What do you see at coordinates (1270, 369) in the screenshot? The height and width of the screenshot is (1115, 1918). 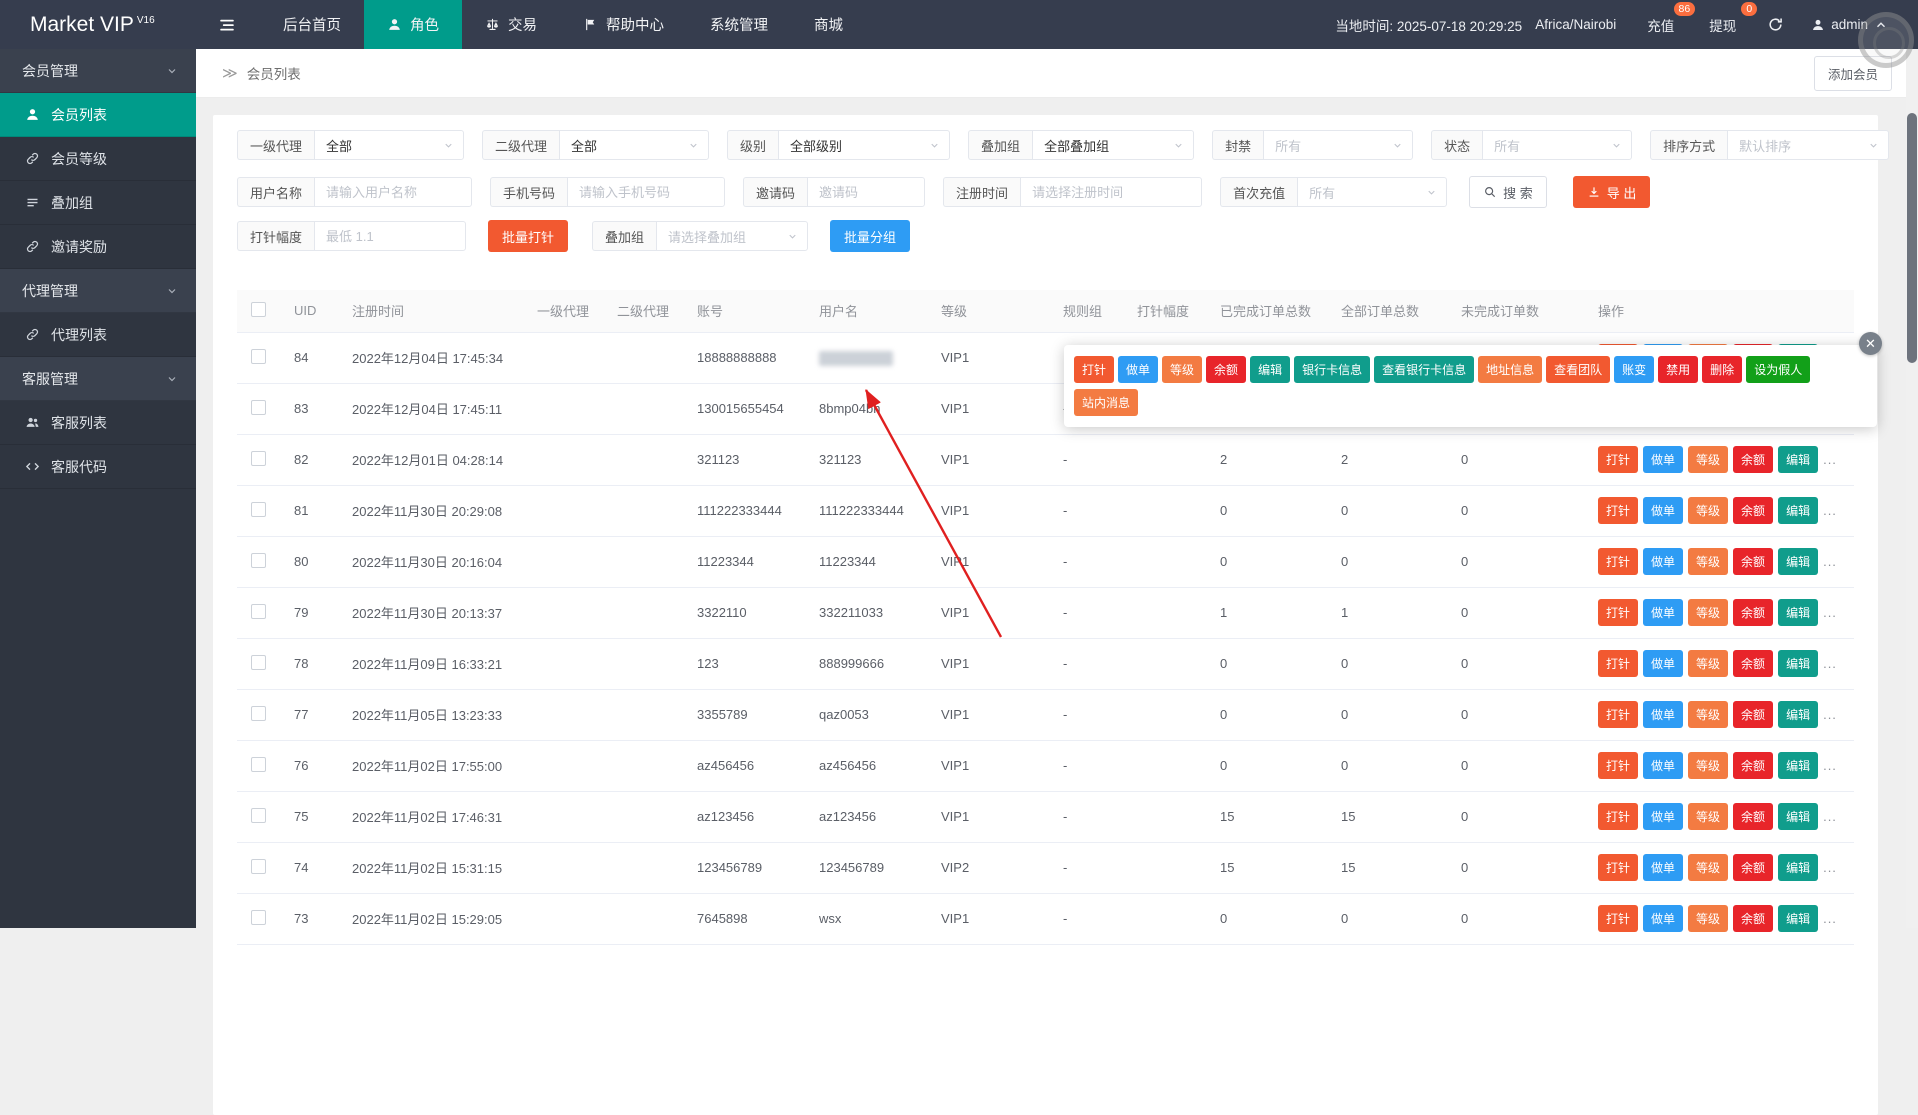 I see `popup-action-edit: 编辑` at bounding box center [1270, 369].